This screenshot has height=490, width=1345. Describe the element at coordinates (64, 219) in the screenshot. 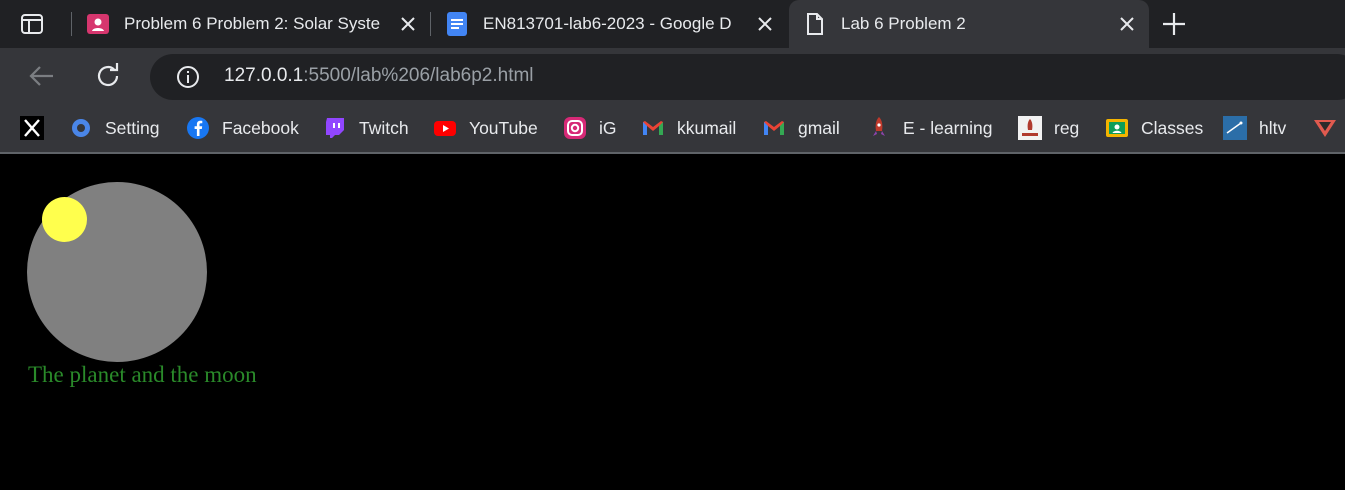

I see `moon-circle` at that location.